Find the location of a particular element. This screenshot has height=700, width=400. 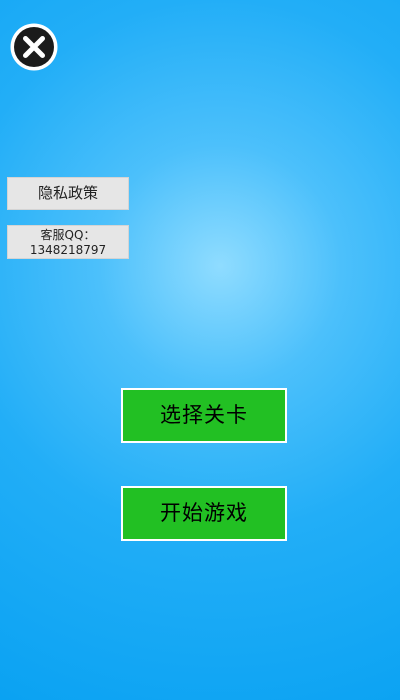

start-game-button: 开始游戏 is located at coordinates (204, 513).